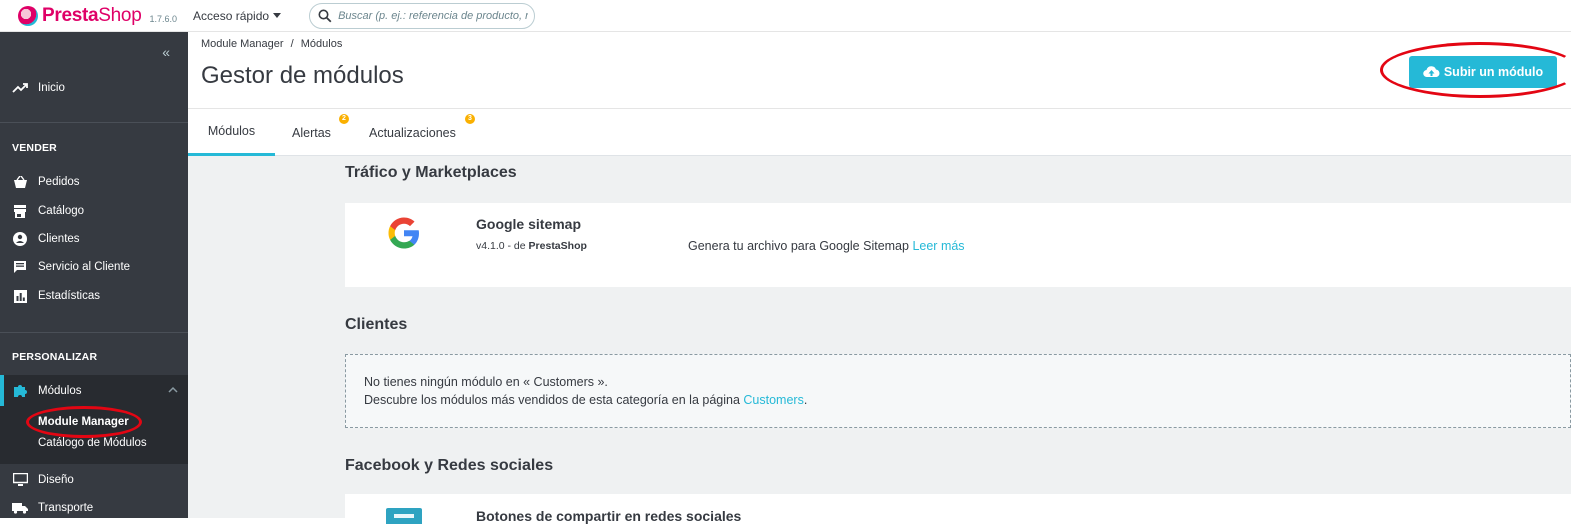 Image resolution: width=1571 pixels, height=524 pixels. I want to click on search-icon, so click(325, 15).